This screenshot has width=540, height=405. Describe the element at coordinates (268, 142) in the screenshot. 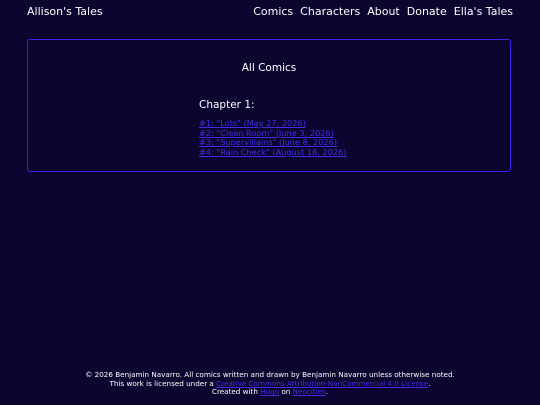

I see `comic-link-3: #3: "Supervillains" (June 8, 2026)` at that location.